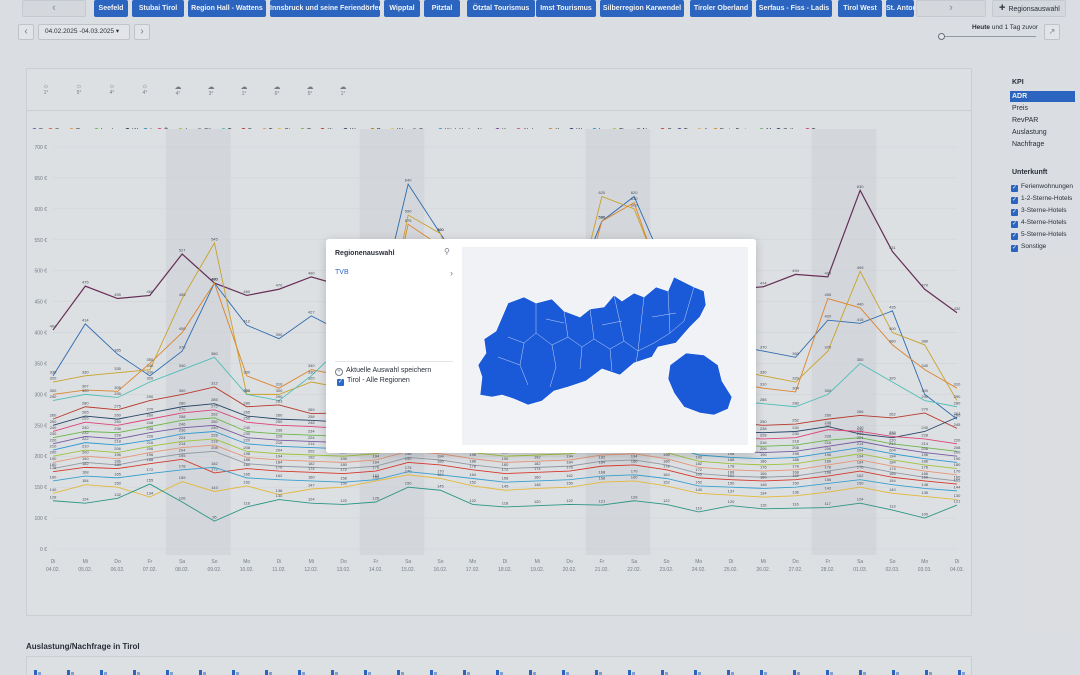  I want to click on accommodation-checkbox: ✓ Ferienwohnungen, so click(1042, 187).